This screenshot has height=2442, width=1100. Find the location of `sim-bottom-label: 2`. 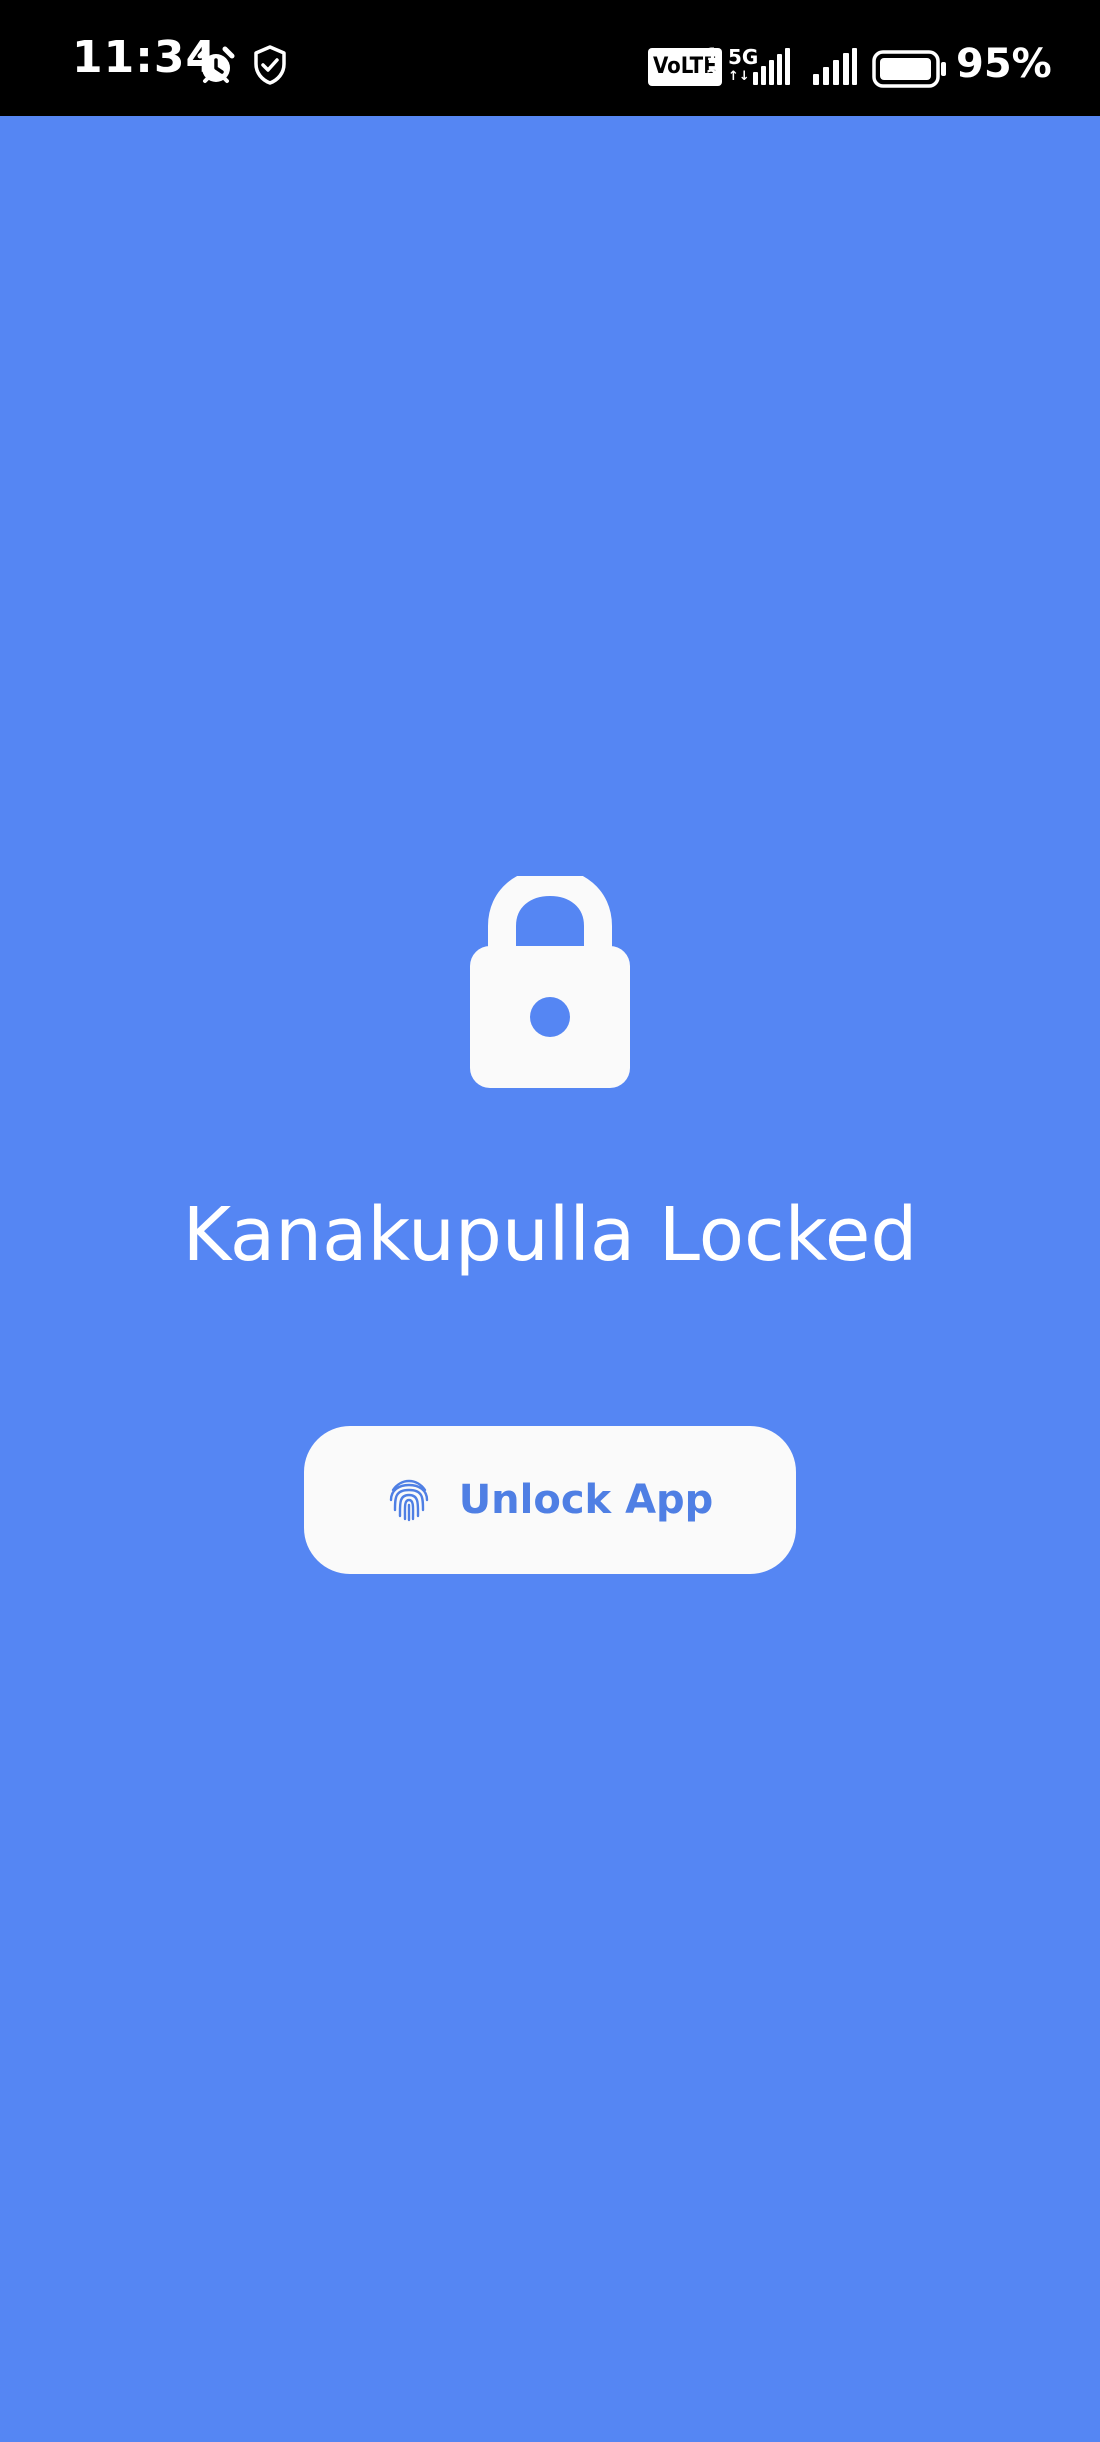

sim-bottom-label: 2 is located at coordinates (712, 77).